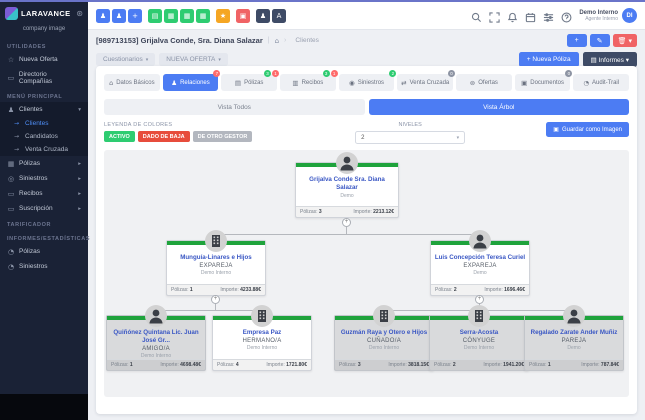 The width and height of the screenshot is (645, 420). I want to click on nueva-oferta-dropdown: NUEVA OFERTA ▾, so click(193, 59).